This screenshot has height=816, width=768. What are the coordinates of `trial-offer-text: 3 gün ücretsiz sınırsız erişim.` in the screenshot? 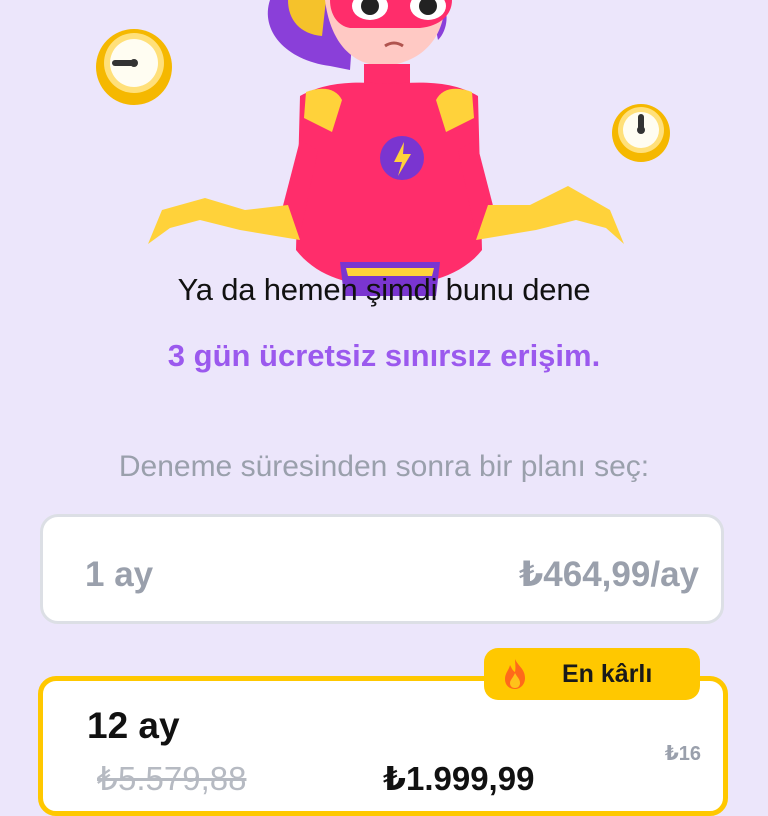 It's located at (384, 355).